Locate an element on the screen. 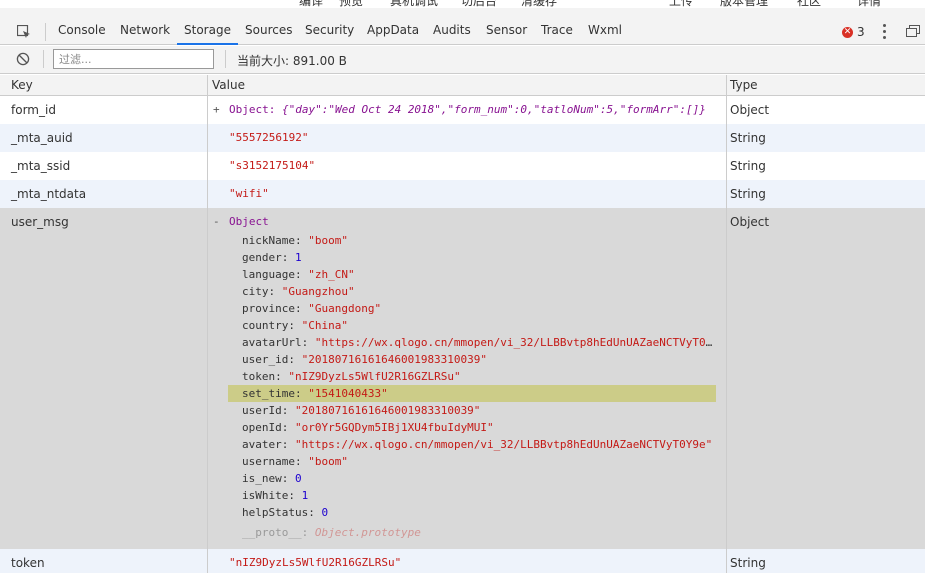  collapse-toggle: - is located at coordinates (216, 221).